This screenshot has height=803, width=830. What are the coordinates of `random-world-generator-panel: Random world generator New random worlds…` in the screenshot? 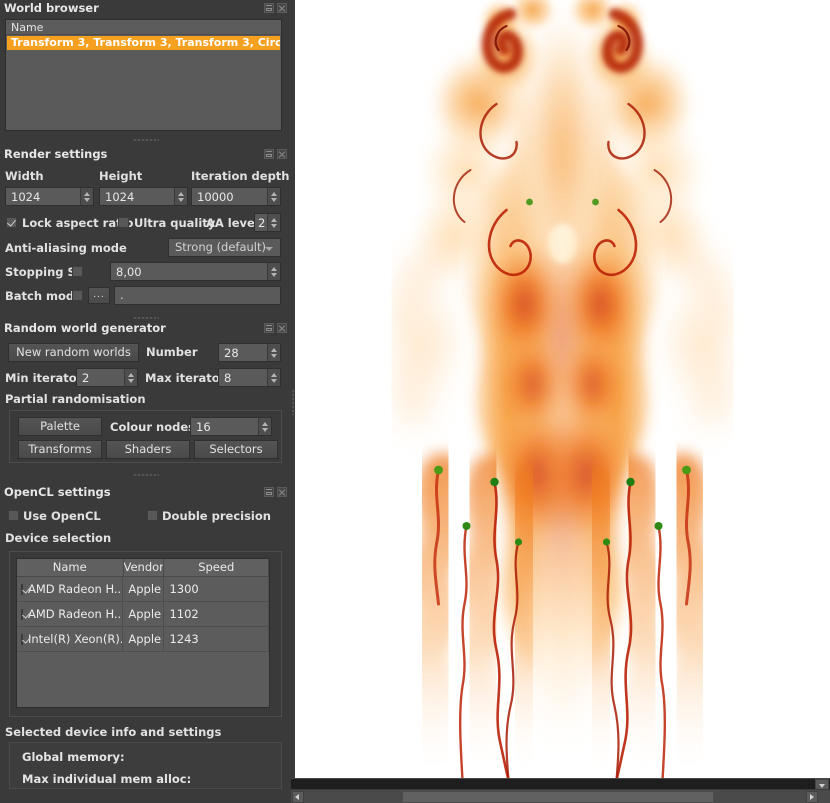 It's located at (145, 399).